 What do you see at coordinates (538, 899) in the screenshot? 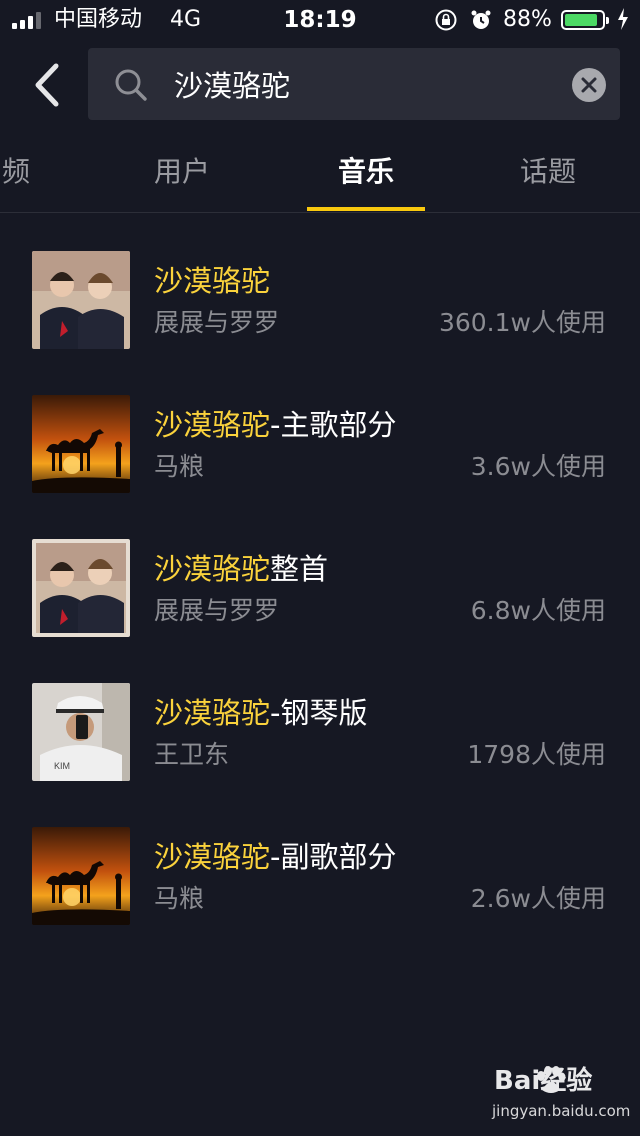
I see `usage-count: 2.6w人使用` at bounding box center [538, 899].